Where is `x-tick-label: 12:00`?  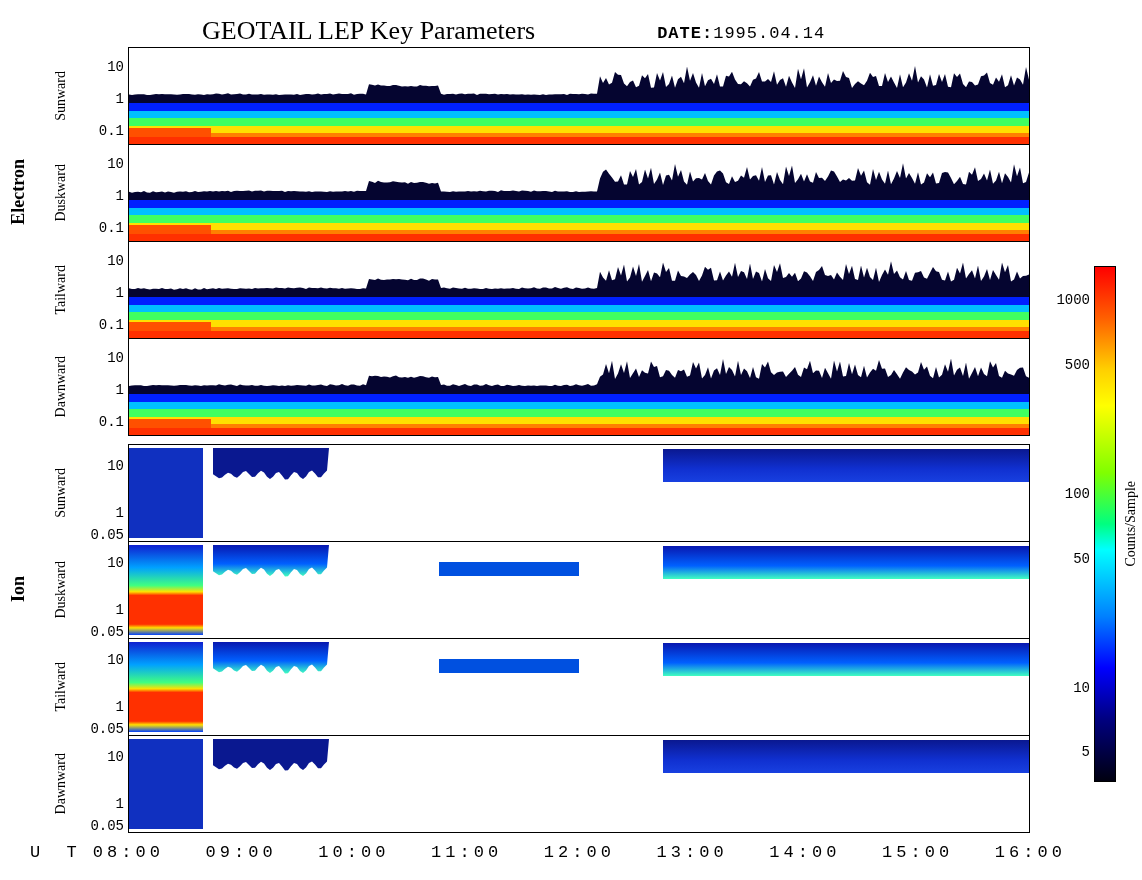 x-tick-label: 12:00 is located at coordinates (579, 852).